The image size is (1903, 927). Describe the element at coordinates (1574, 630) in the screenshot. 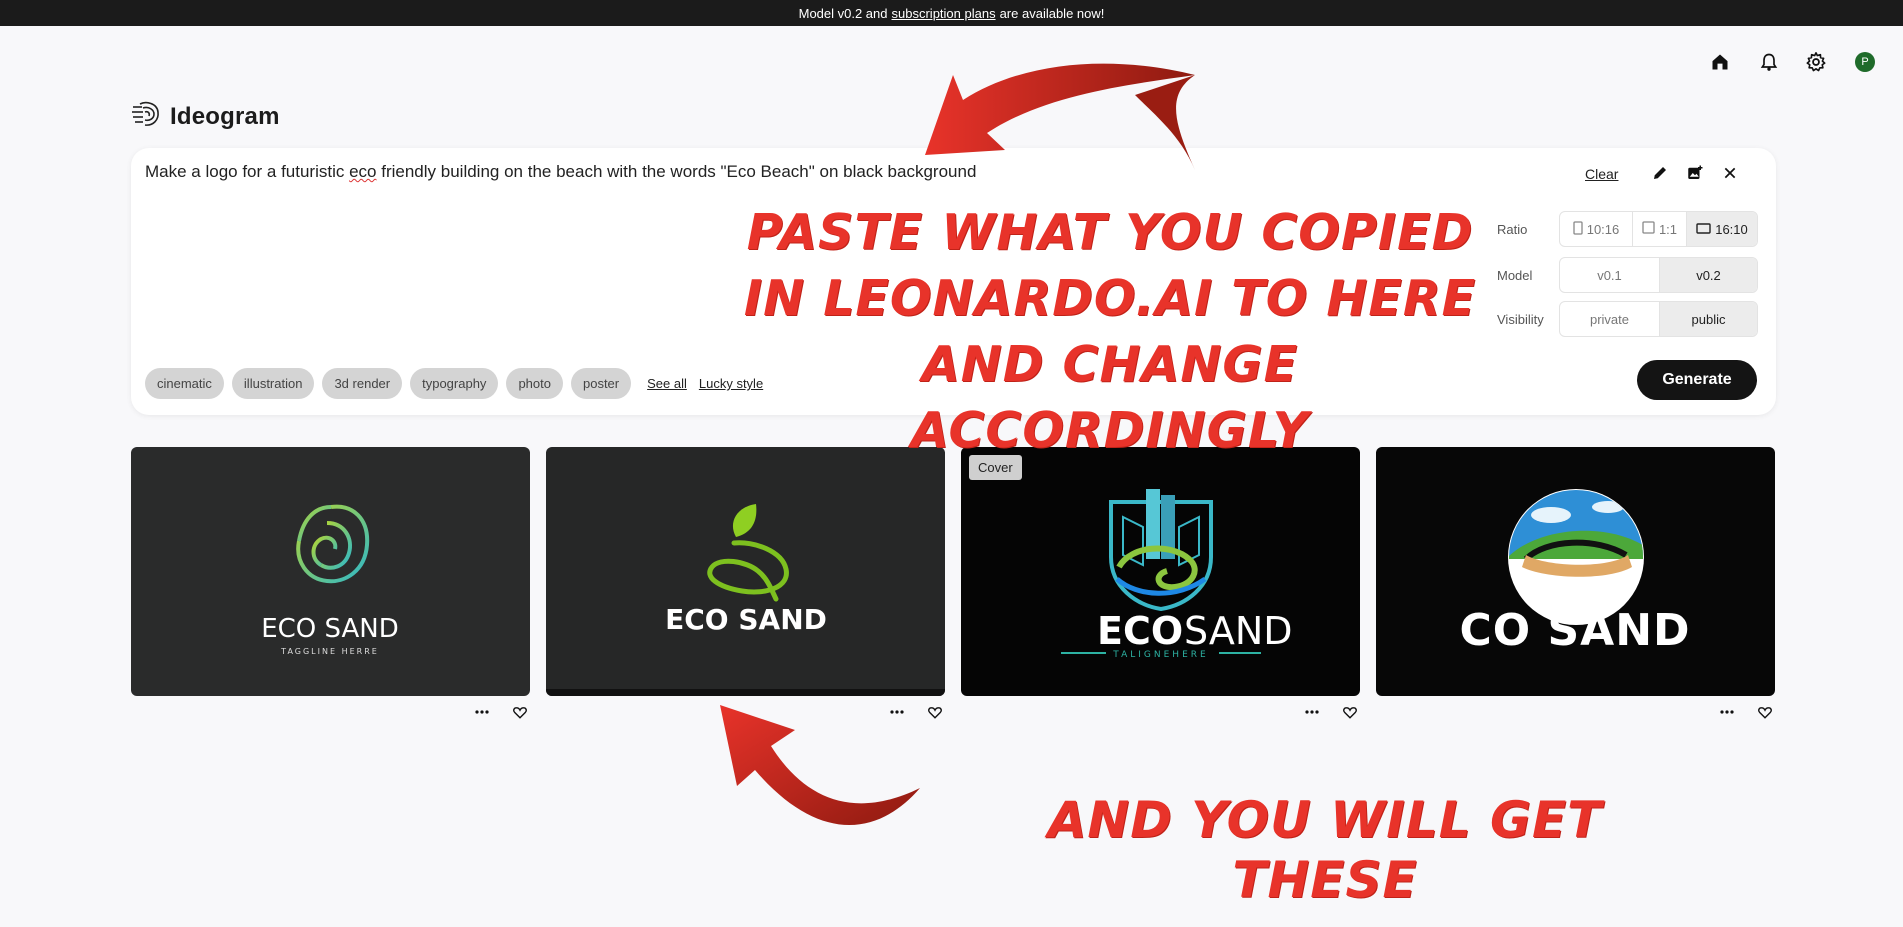

I see `result-4-title: CO SAND` at that location.